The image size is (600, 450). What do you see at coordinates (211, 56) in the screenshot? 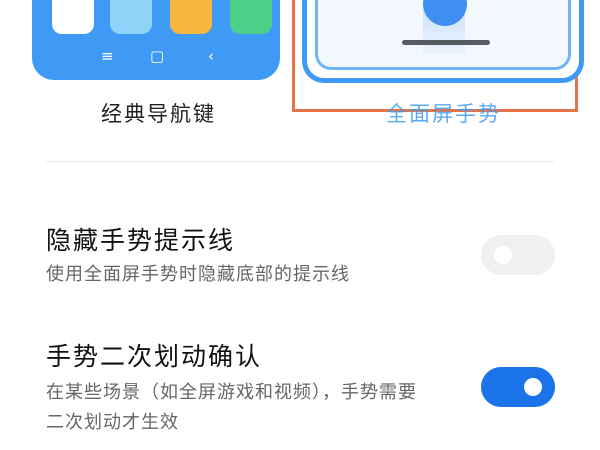
I see `back-key-icon: ‹` at bounding box center [211, 56].